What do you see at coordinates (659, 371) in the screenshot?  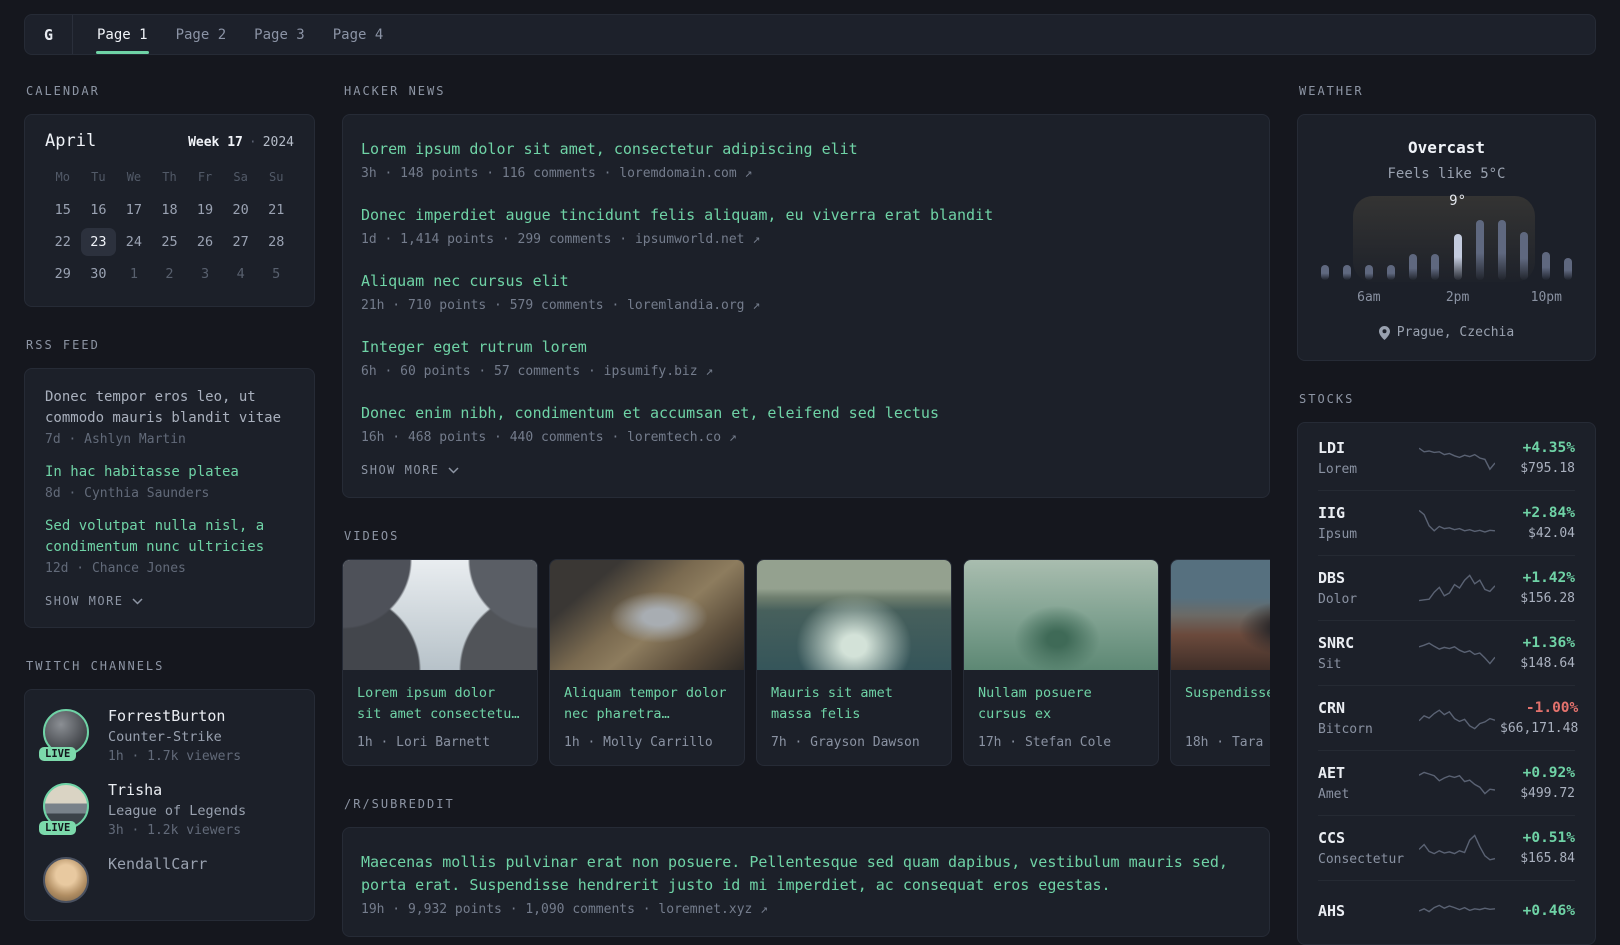 I see `hackernews-post-source-link: ipsumify.biz ↗` at bounding box center [659, 371].